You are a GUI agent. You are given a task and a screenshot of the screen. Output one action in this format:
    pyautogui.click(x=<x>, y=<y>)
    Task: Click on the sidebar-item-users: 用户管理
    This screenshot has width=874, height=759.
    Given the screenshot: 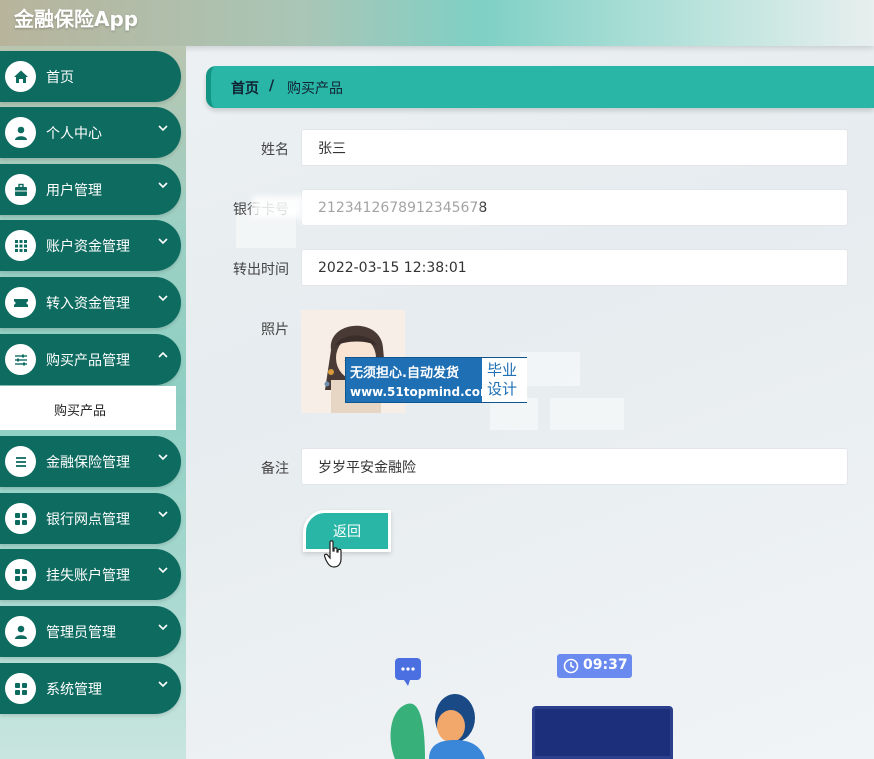 What is the action you would take?
    pyautogui.click(x=90, y=189)
    